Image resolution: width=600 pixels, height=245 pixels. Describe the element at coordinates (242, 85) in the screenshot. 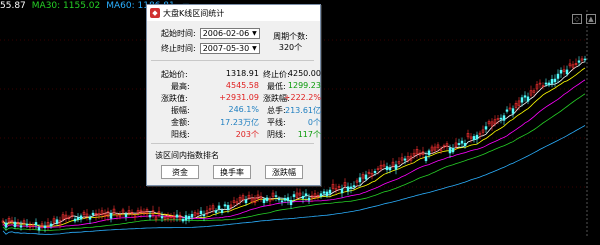

I see `high-value: 4545.58` at that location.